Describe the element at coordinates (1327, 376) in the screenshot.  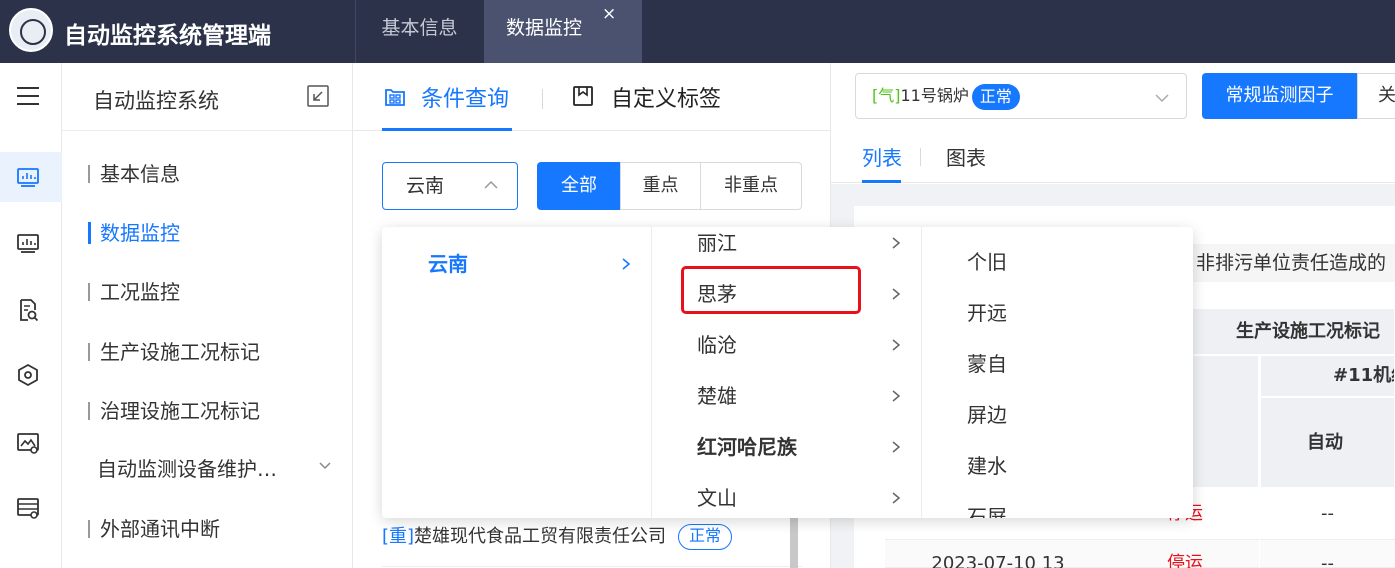
I see `table-subgroup-header: #11机组` at that location.